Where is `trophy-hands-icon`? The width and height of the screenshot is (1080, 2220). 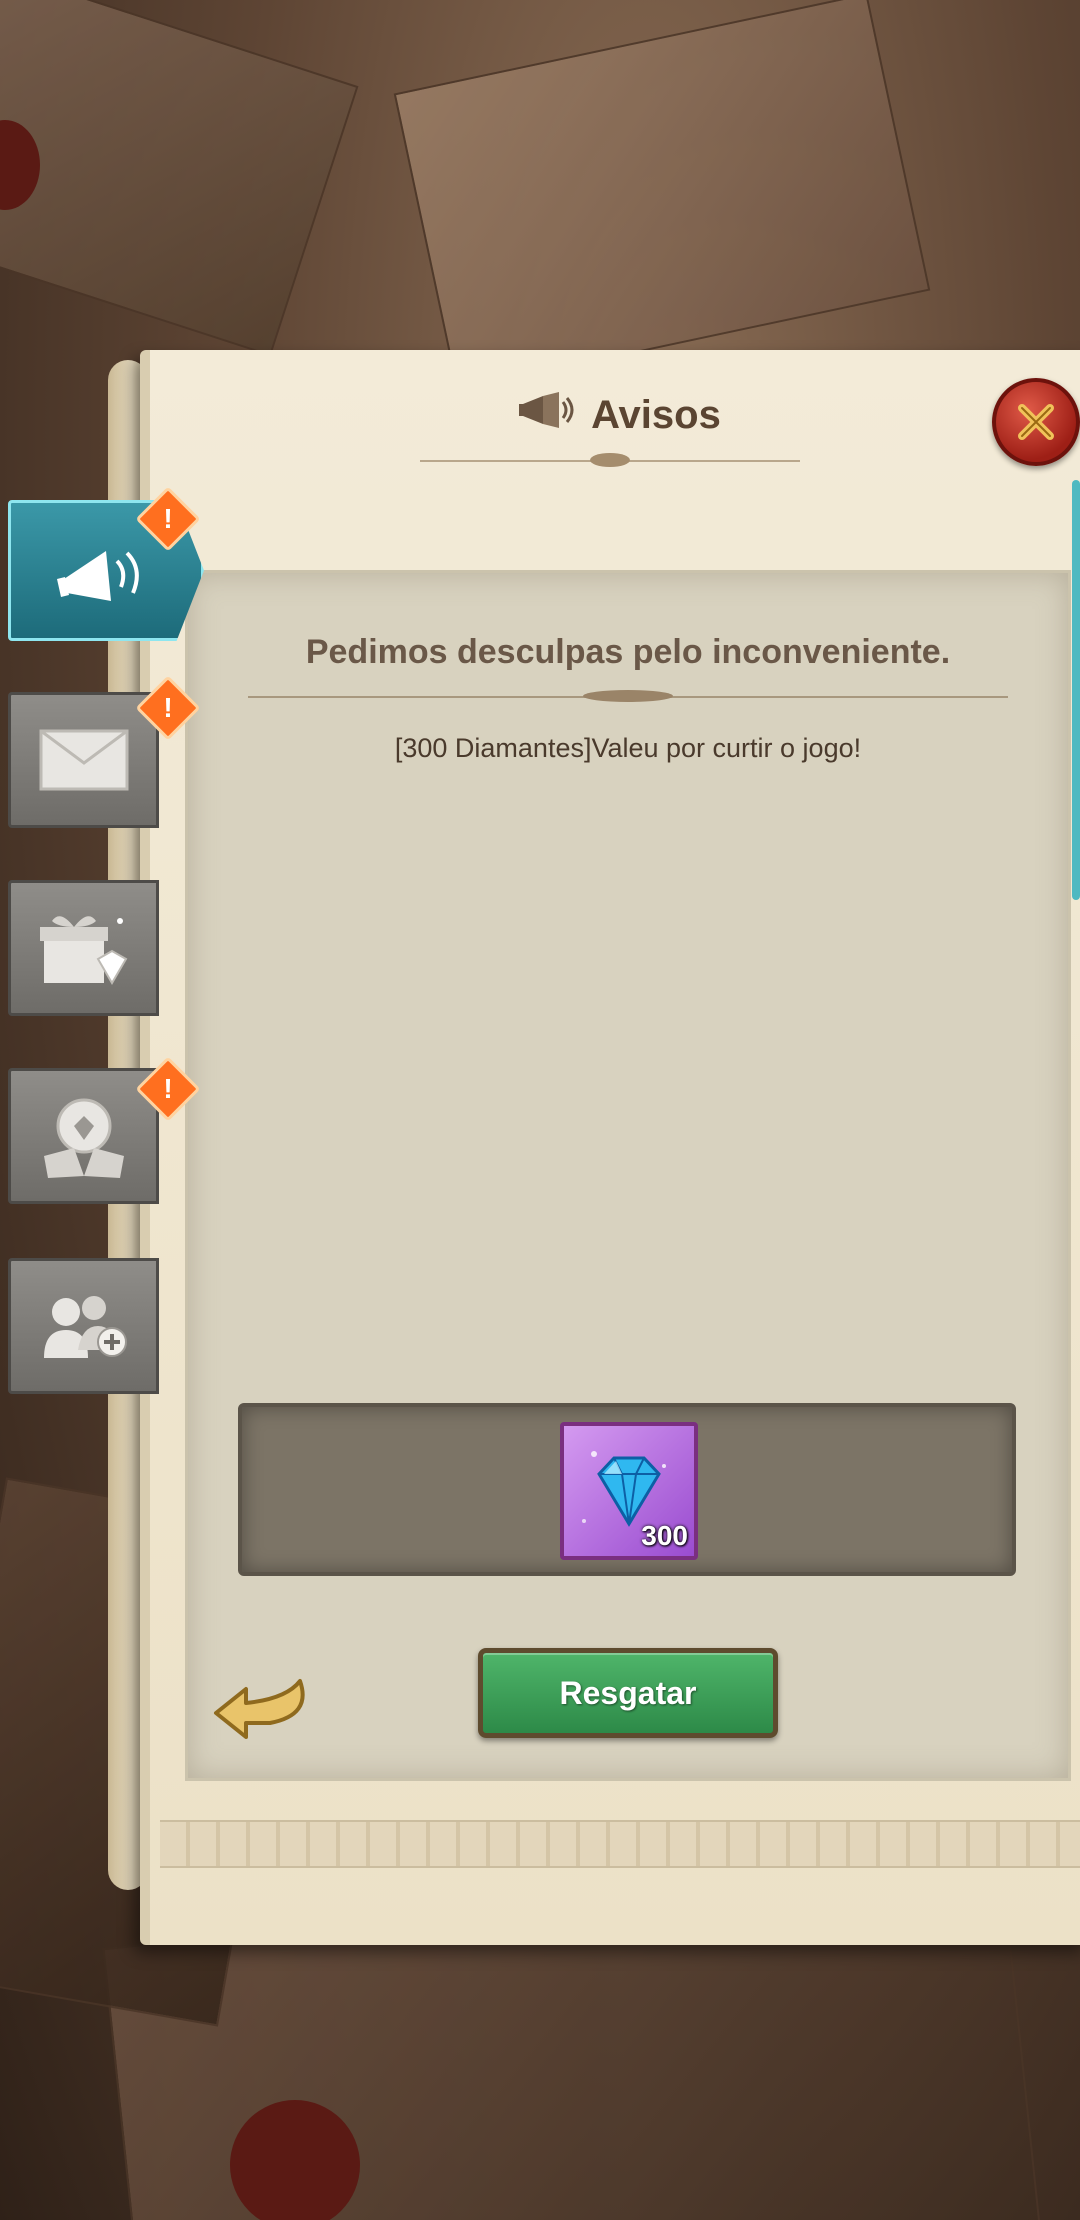
trophy-hands-icon is located at coordinates (83, 1138).